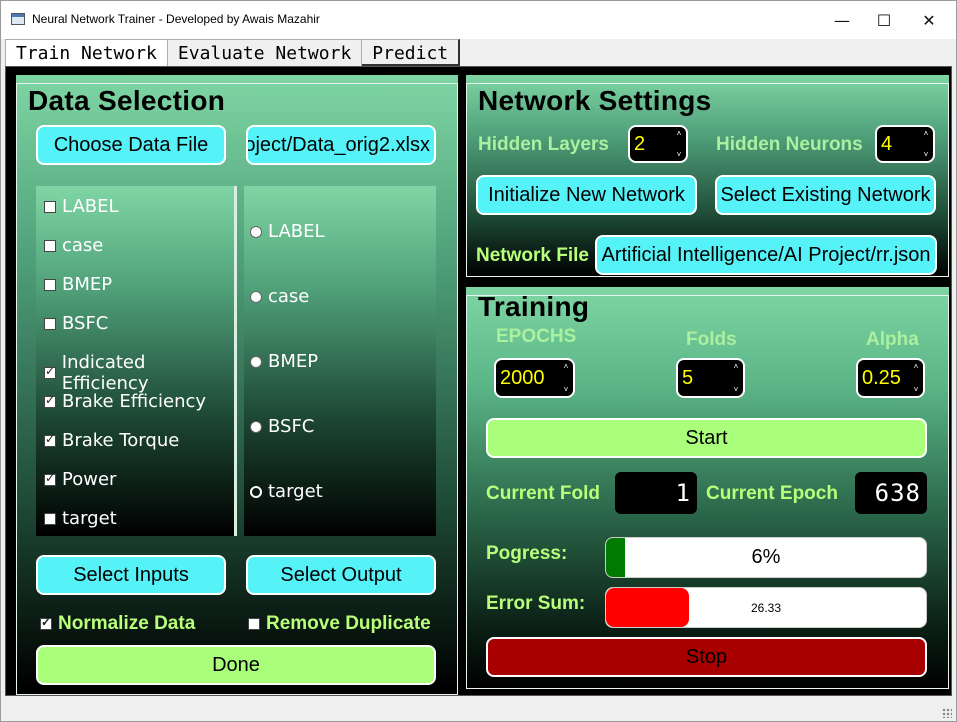 This screenshot has width=957, height=722. What do you see at coordinates (76, 323) in the screenshot?
I see `input-item: BSFC` at bounding box center [76, 323].